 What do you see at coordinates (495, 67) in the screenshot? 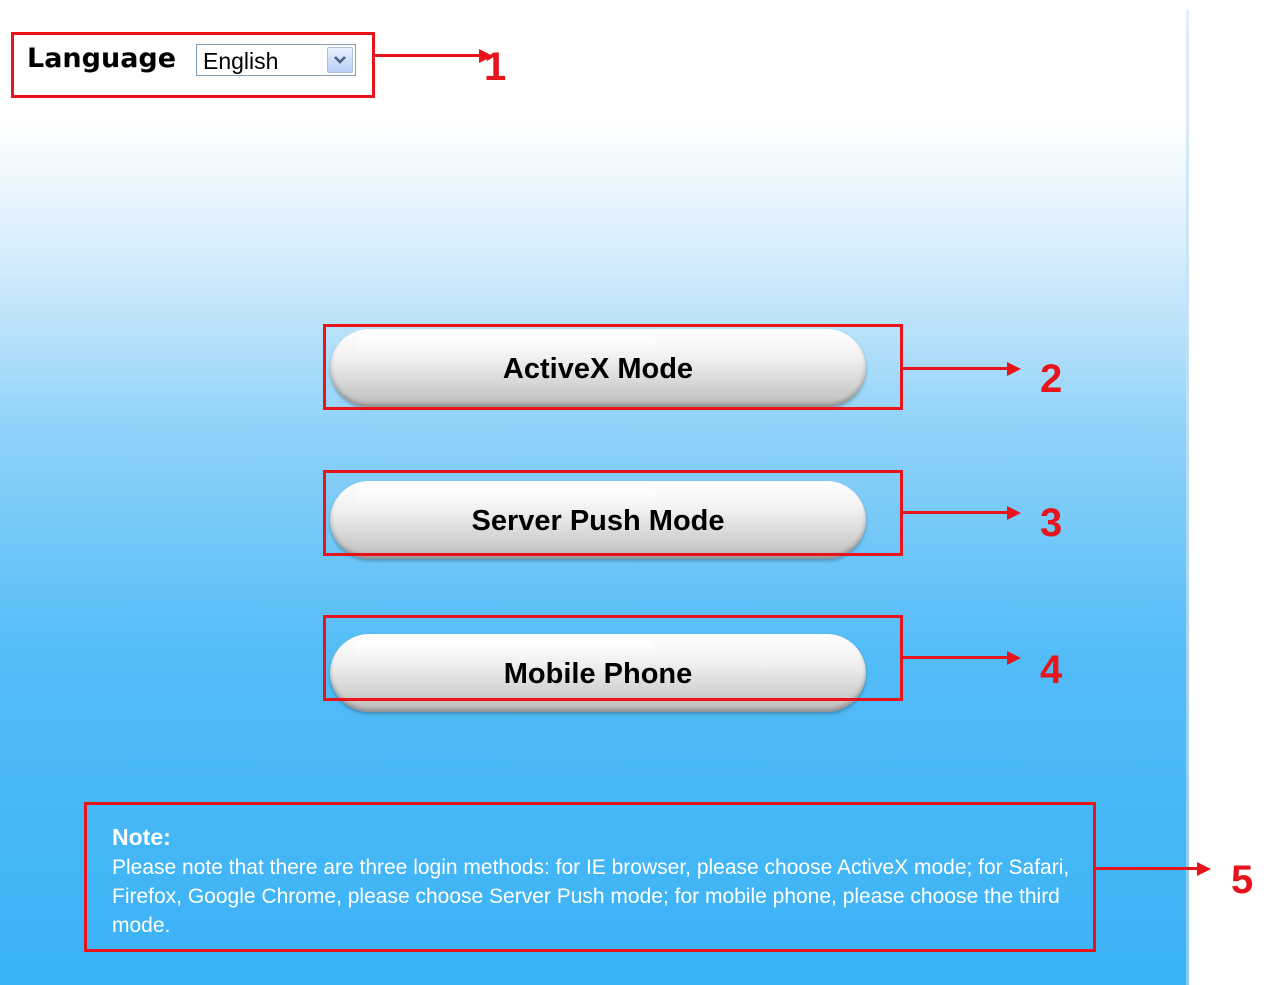
I see `callout-number-1: 1` at bounding box center [495, 67].